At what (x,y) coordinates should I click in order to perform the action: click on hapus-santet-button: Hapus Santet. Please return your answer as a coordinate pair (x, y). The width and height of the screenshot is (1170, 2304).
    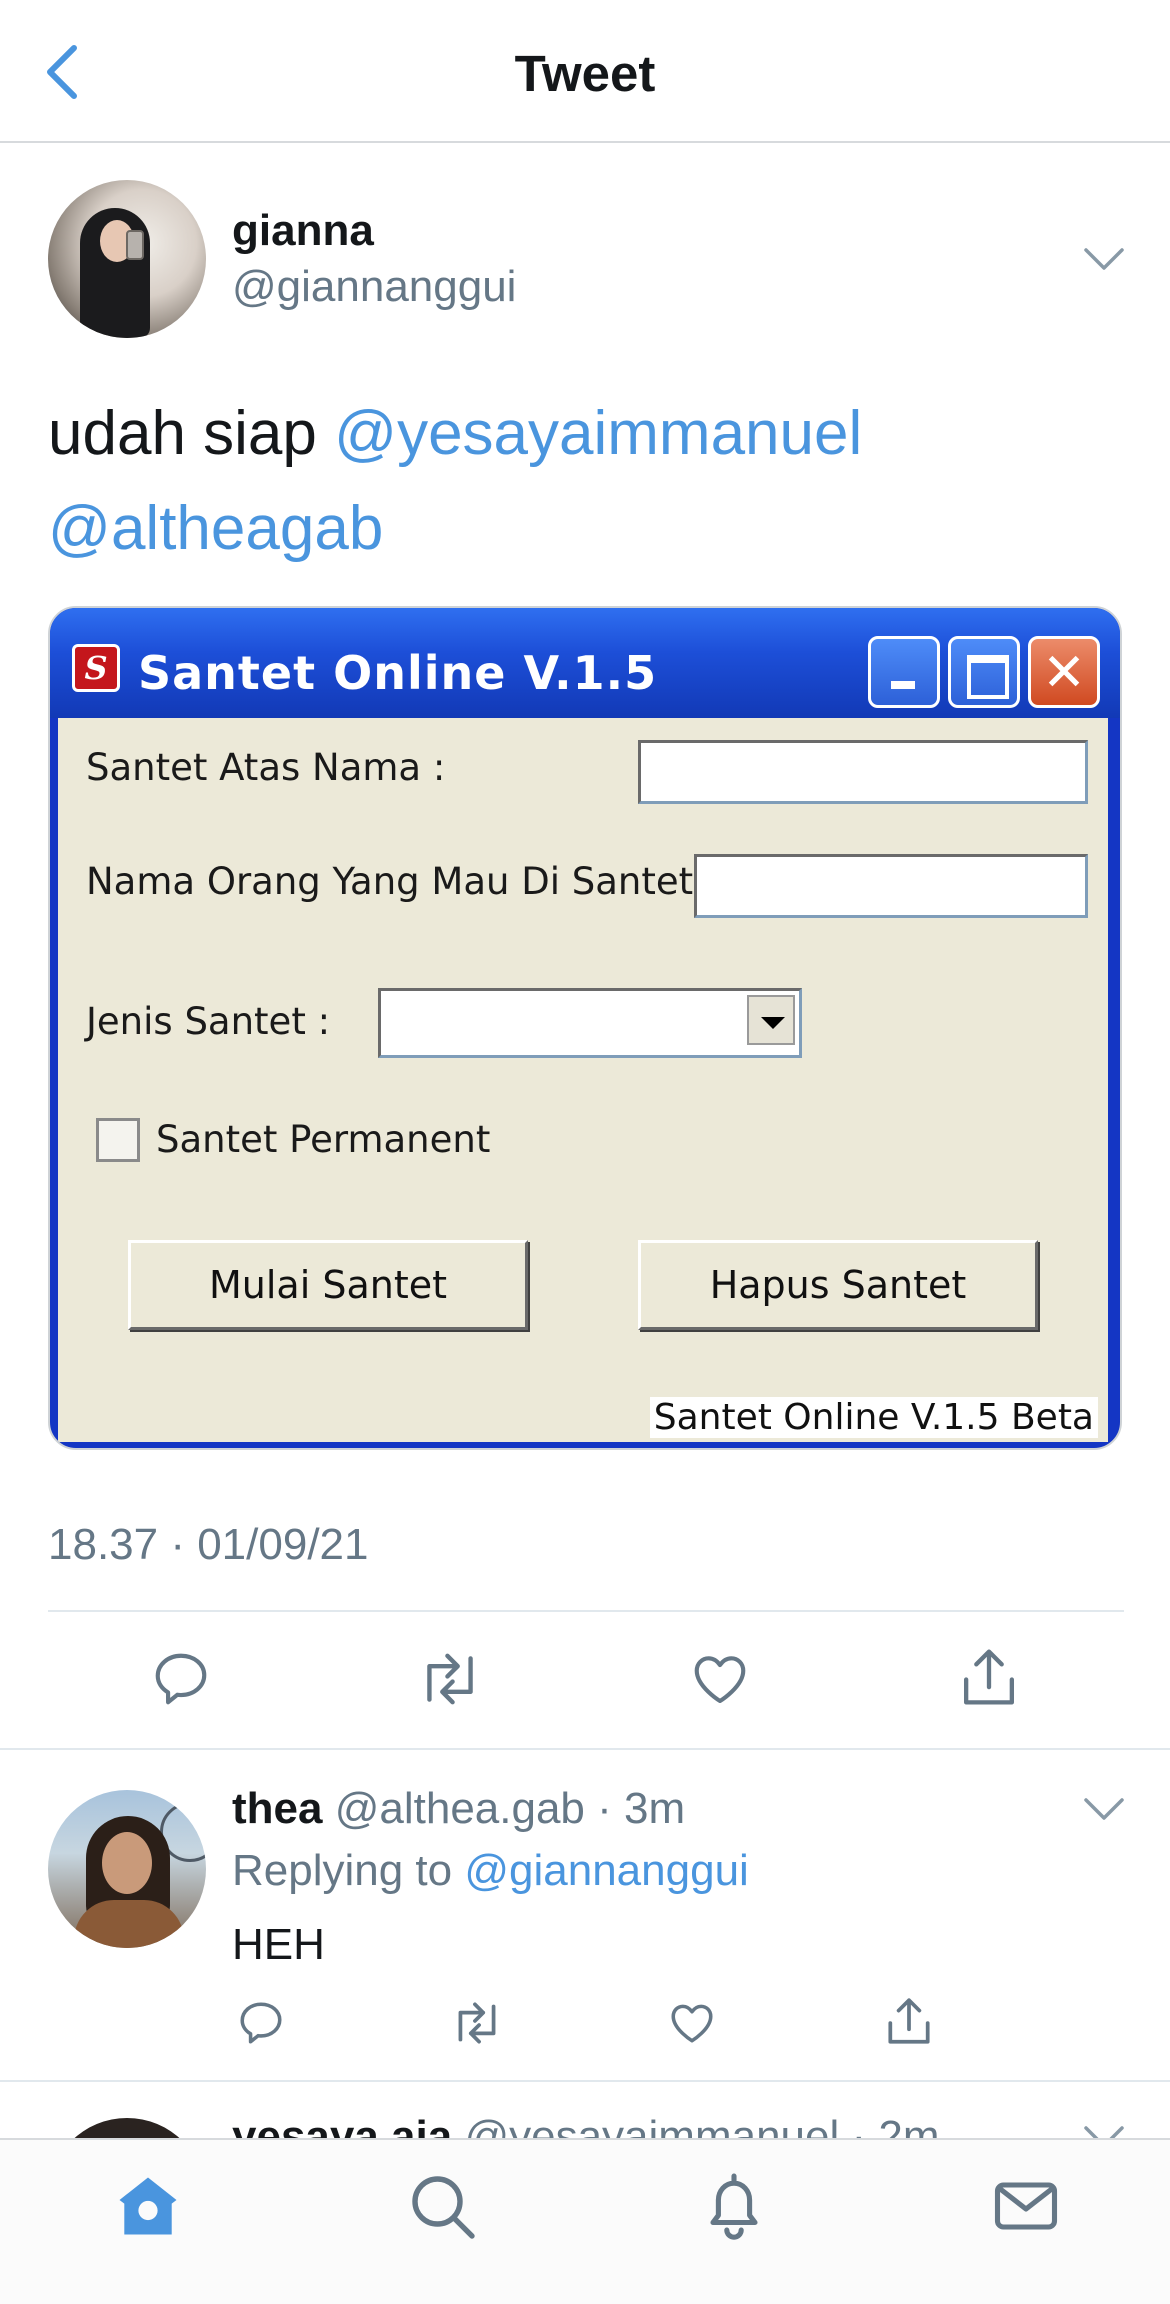
    Looking at the image, I should click on (838, 1285).